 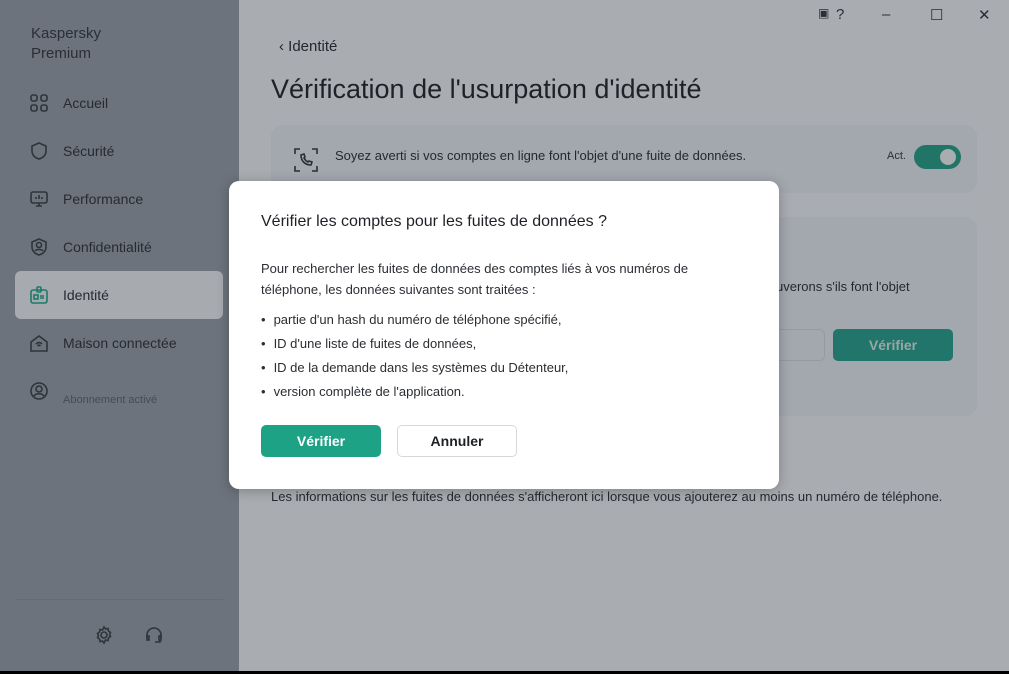 I want to click on id-badge-icon, so click(x=39, y=295).